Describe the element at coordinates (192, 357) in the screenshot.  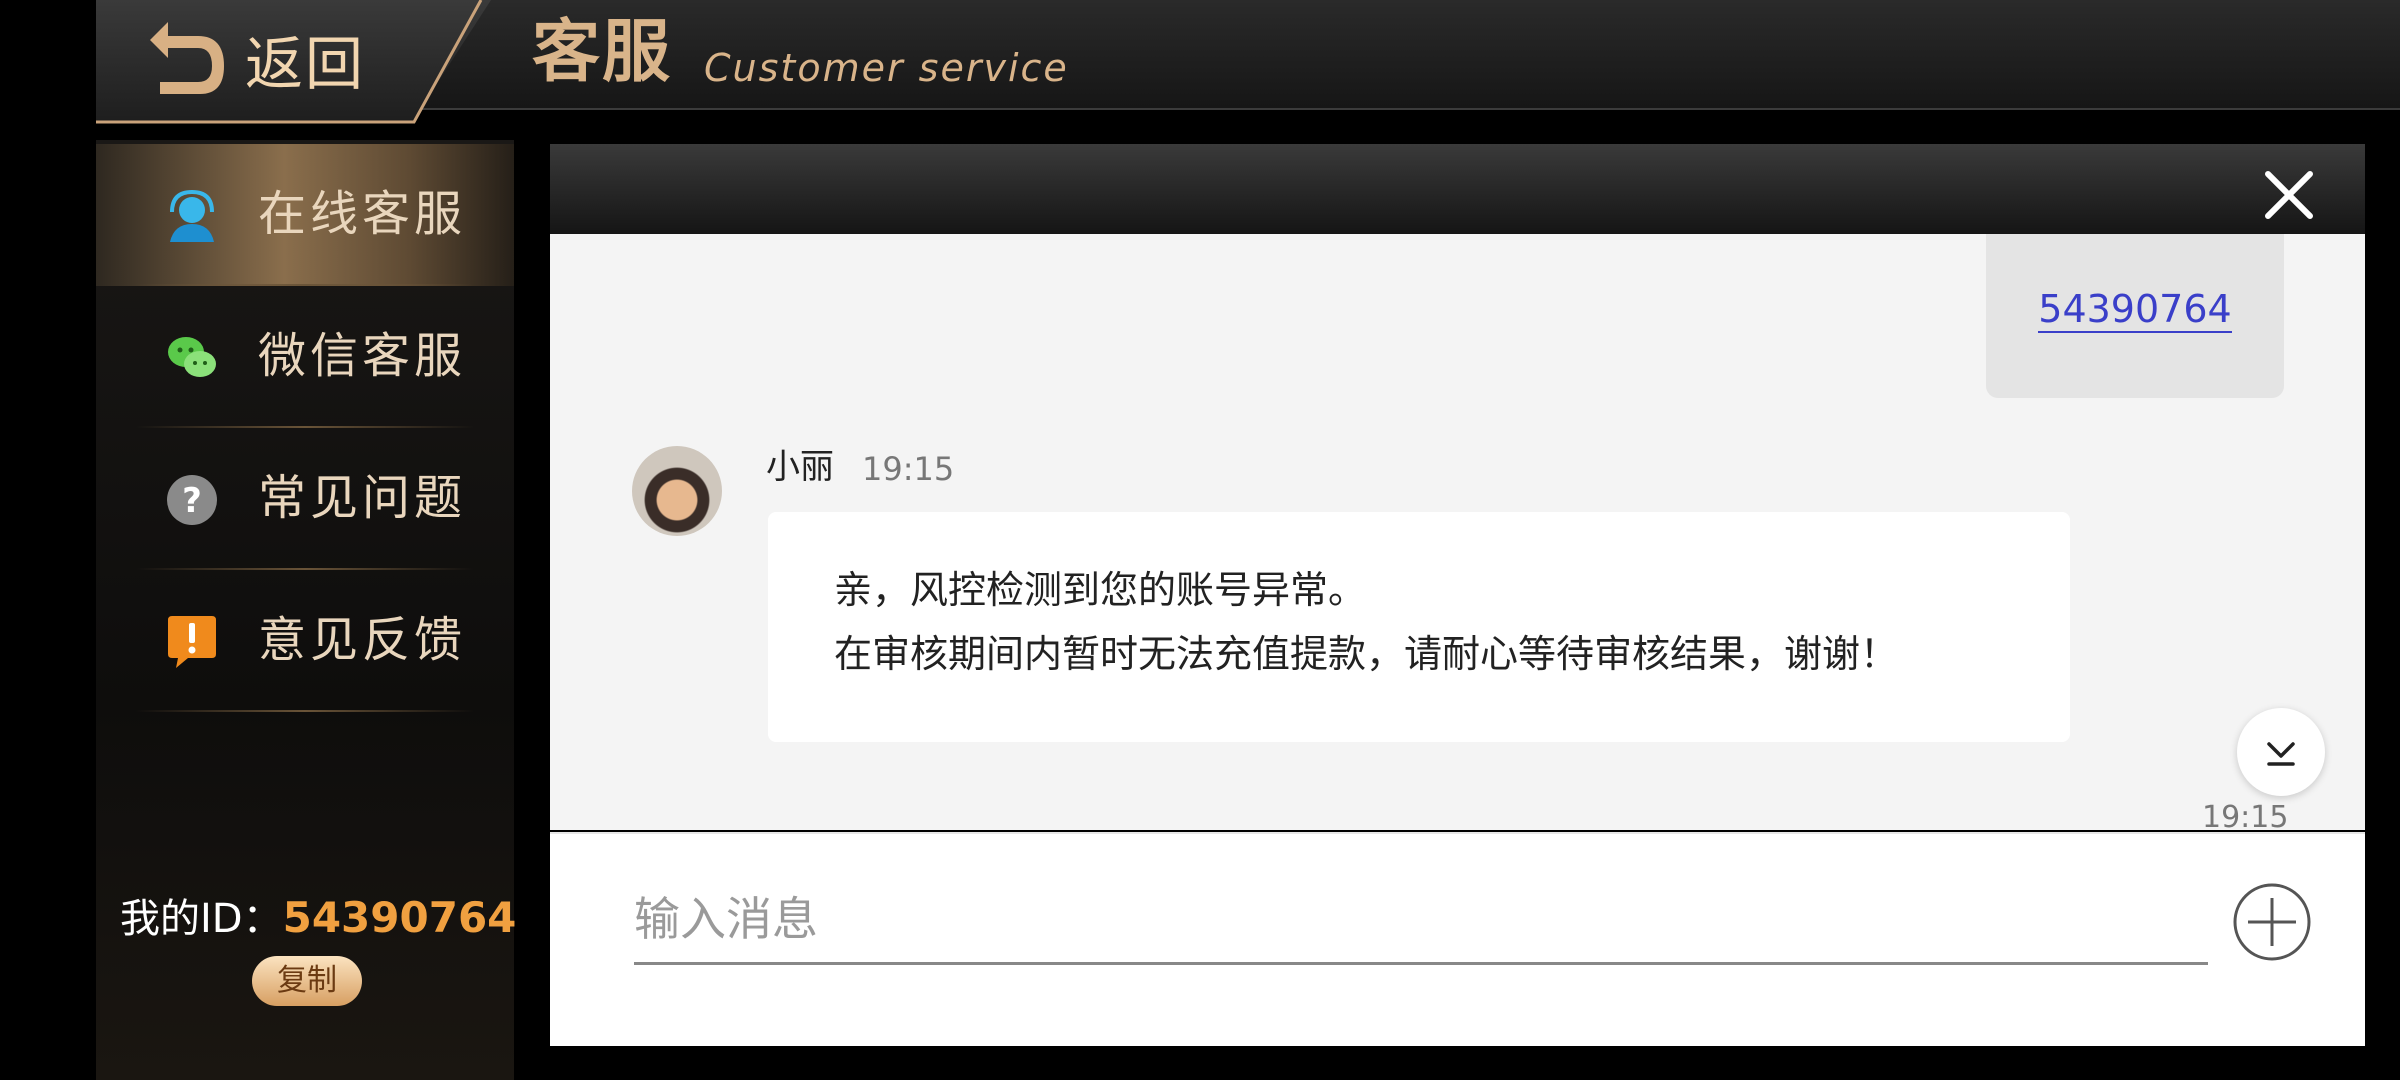
I see `wechat-icon` at that location.